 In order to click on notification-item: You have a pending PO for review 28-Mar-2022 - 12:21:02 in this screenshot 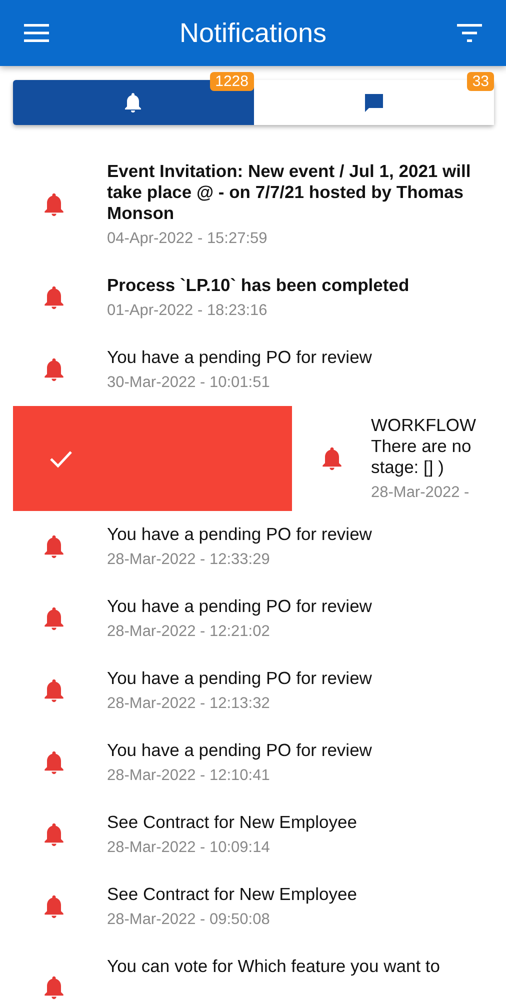, I will do `click(253, 619)`.